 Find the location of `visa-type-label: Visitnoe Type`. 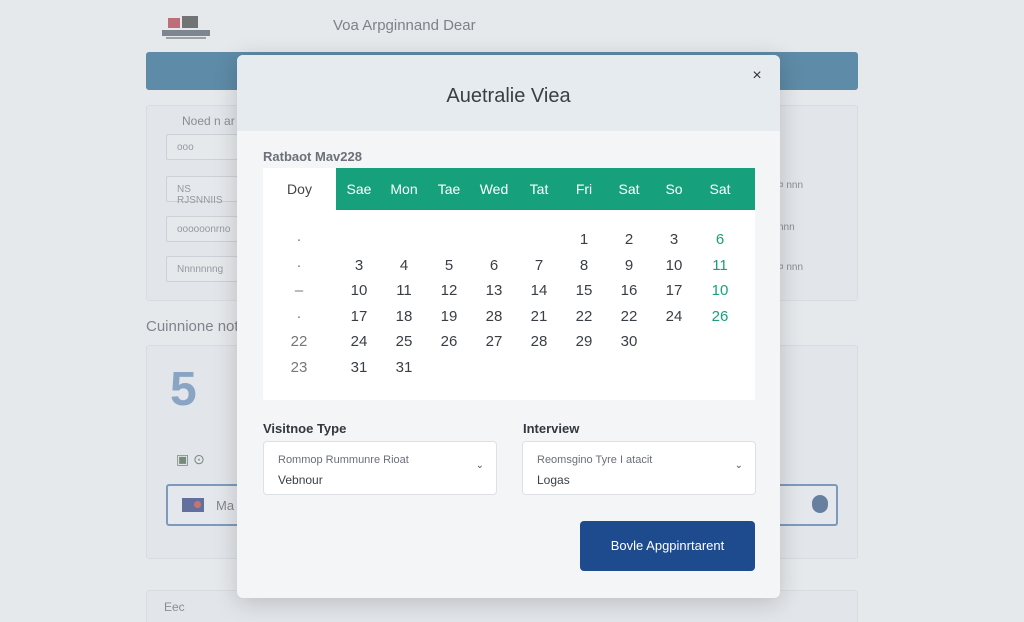

visa-type-label: Visitnoe Type is located at coordinates (305, 428).